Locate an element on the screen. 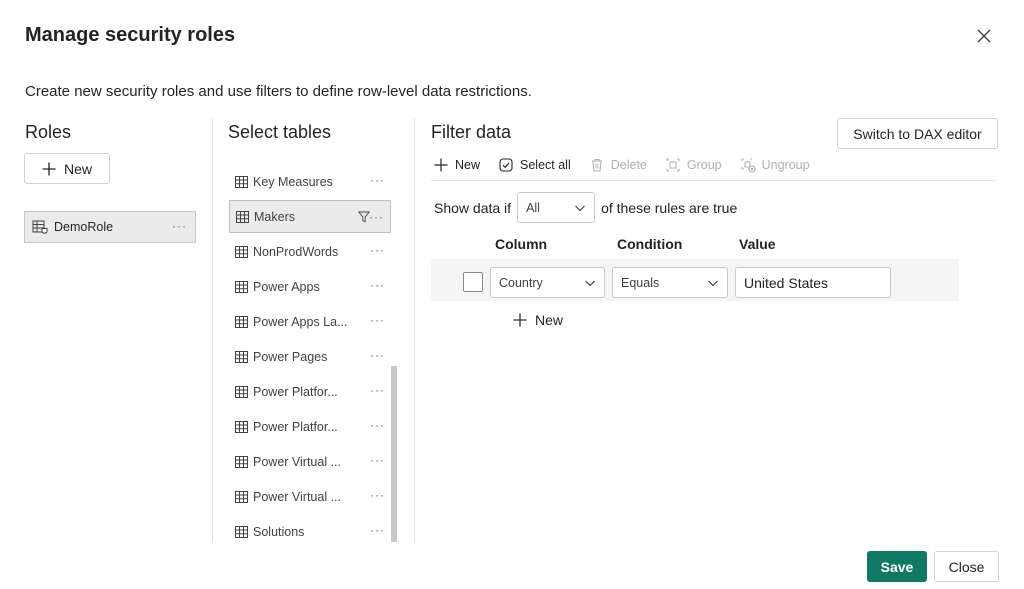 This screenshot has width=1024, height=589. condition-header: Condition is located at coordinates (650, 244).